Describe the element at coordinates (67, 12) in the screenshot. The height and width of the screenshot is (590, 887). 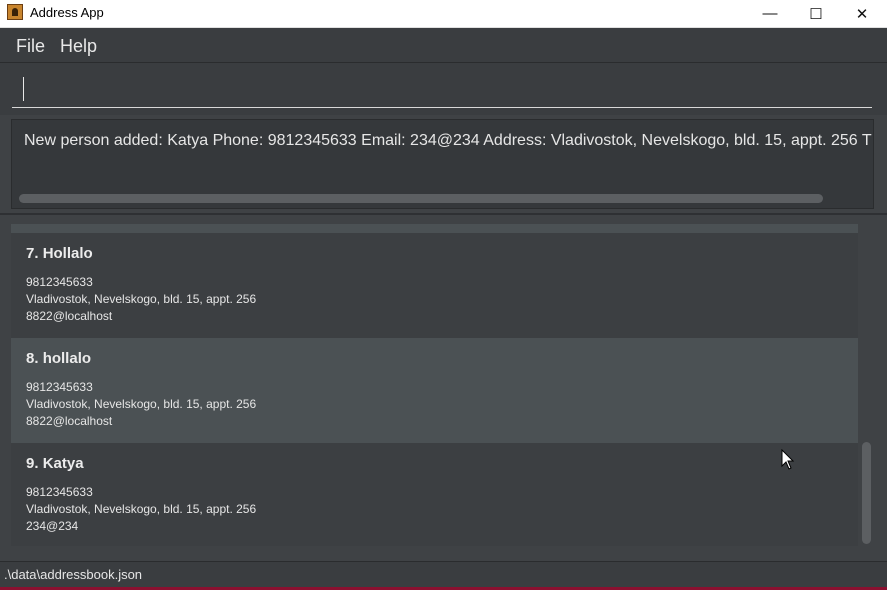
I see `window-title: Address App` at that location.